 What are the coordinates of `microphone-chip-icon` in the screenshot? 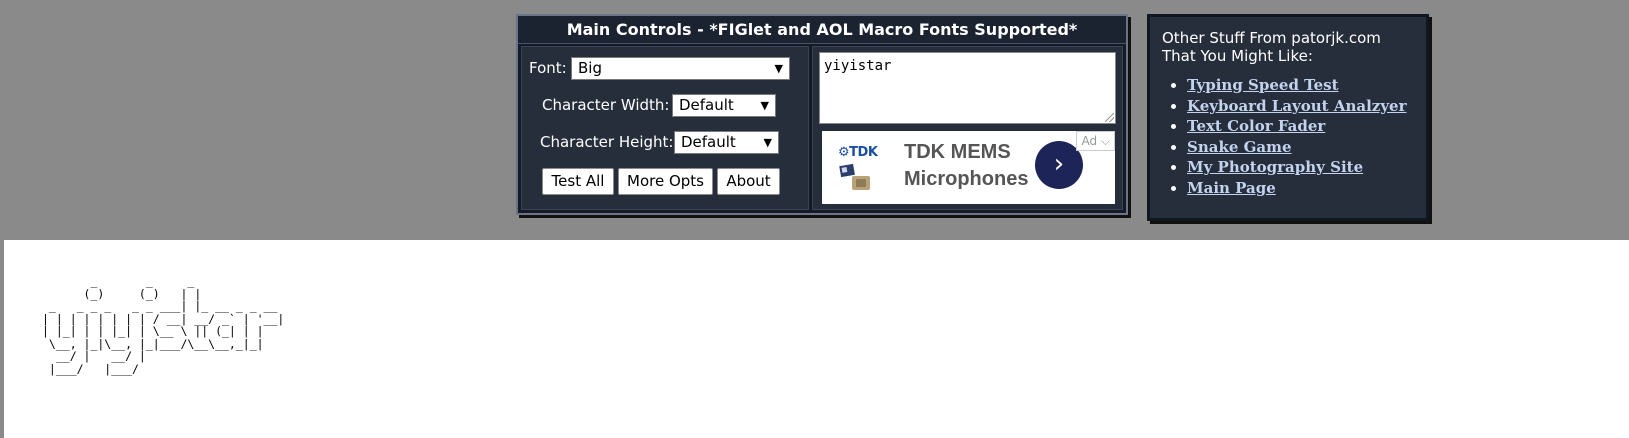 It's located at (854, 176).